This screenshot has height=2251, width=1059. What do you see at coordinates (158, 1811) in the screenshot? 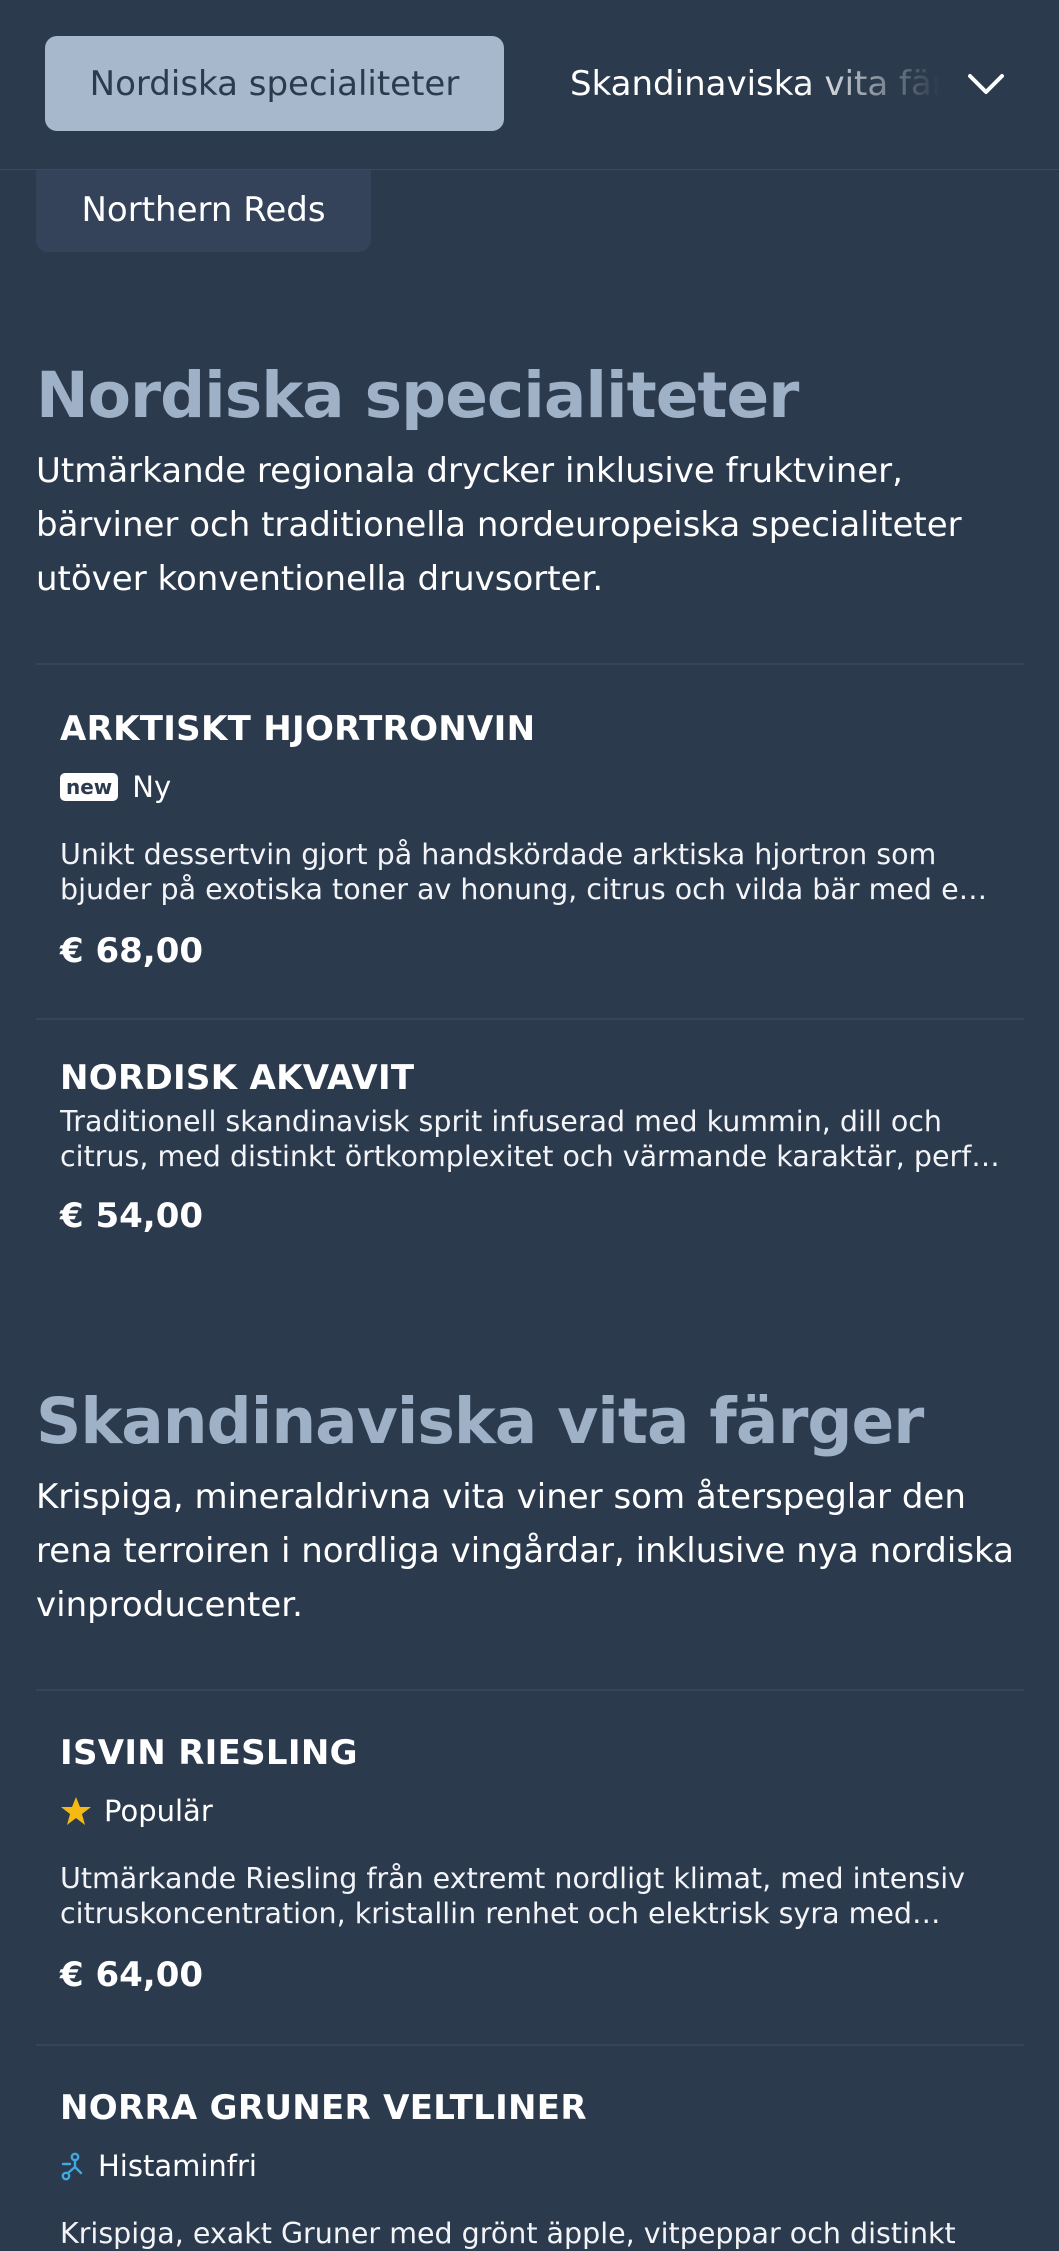
I see `badge-label: Populär` at bounding box center [158, 1811].